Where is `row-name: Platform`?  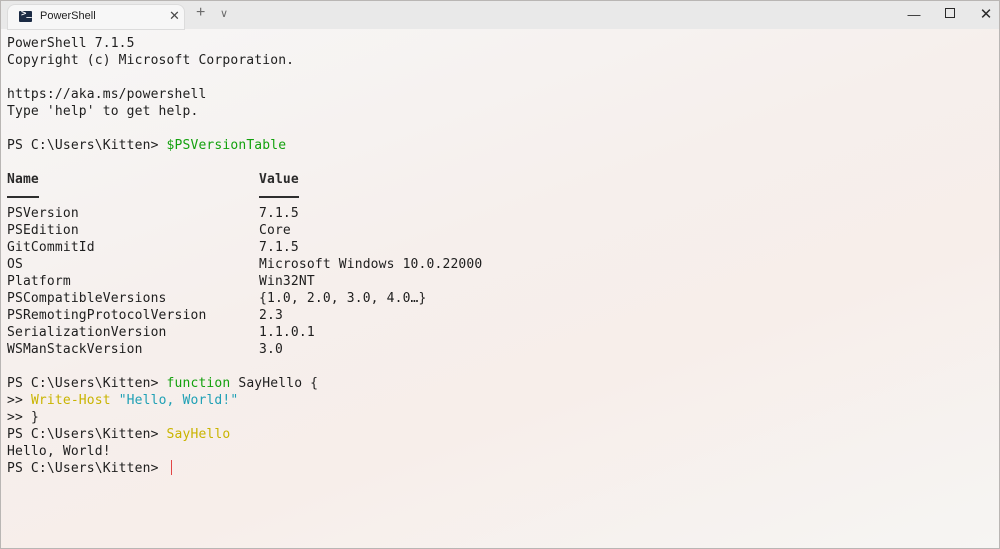 row-name: Platform is located at coordinates (39, 281).